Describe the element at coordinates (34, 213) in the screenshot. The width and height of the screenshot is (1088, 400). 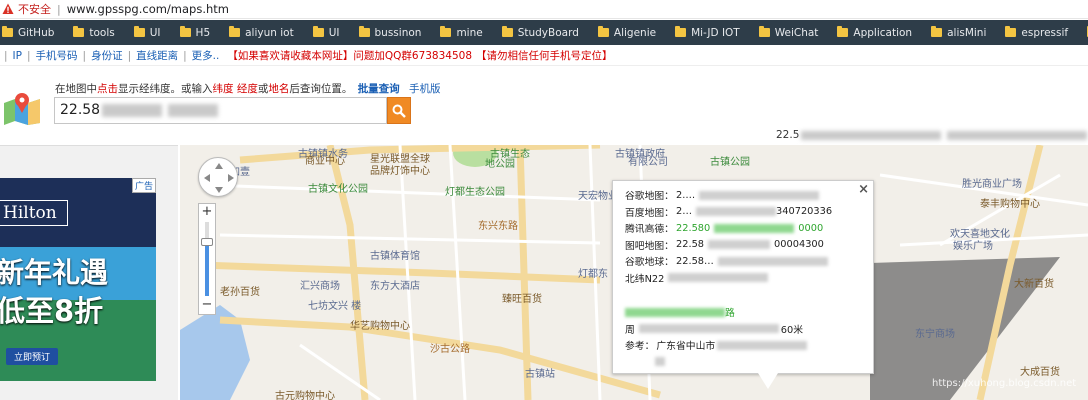
I see `ad-brand: Hilton` at that location.